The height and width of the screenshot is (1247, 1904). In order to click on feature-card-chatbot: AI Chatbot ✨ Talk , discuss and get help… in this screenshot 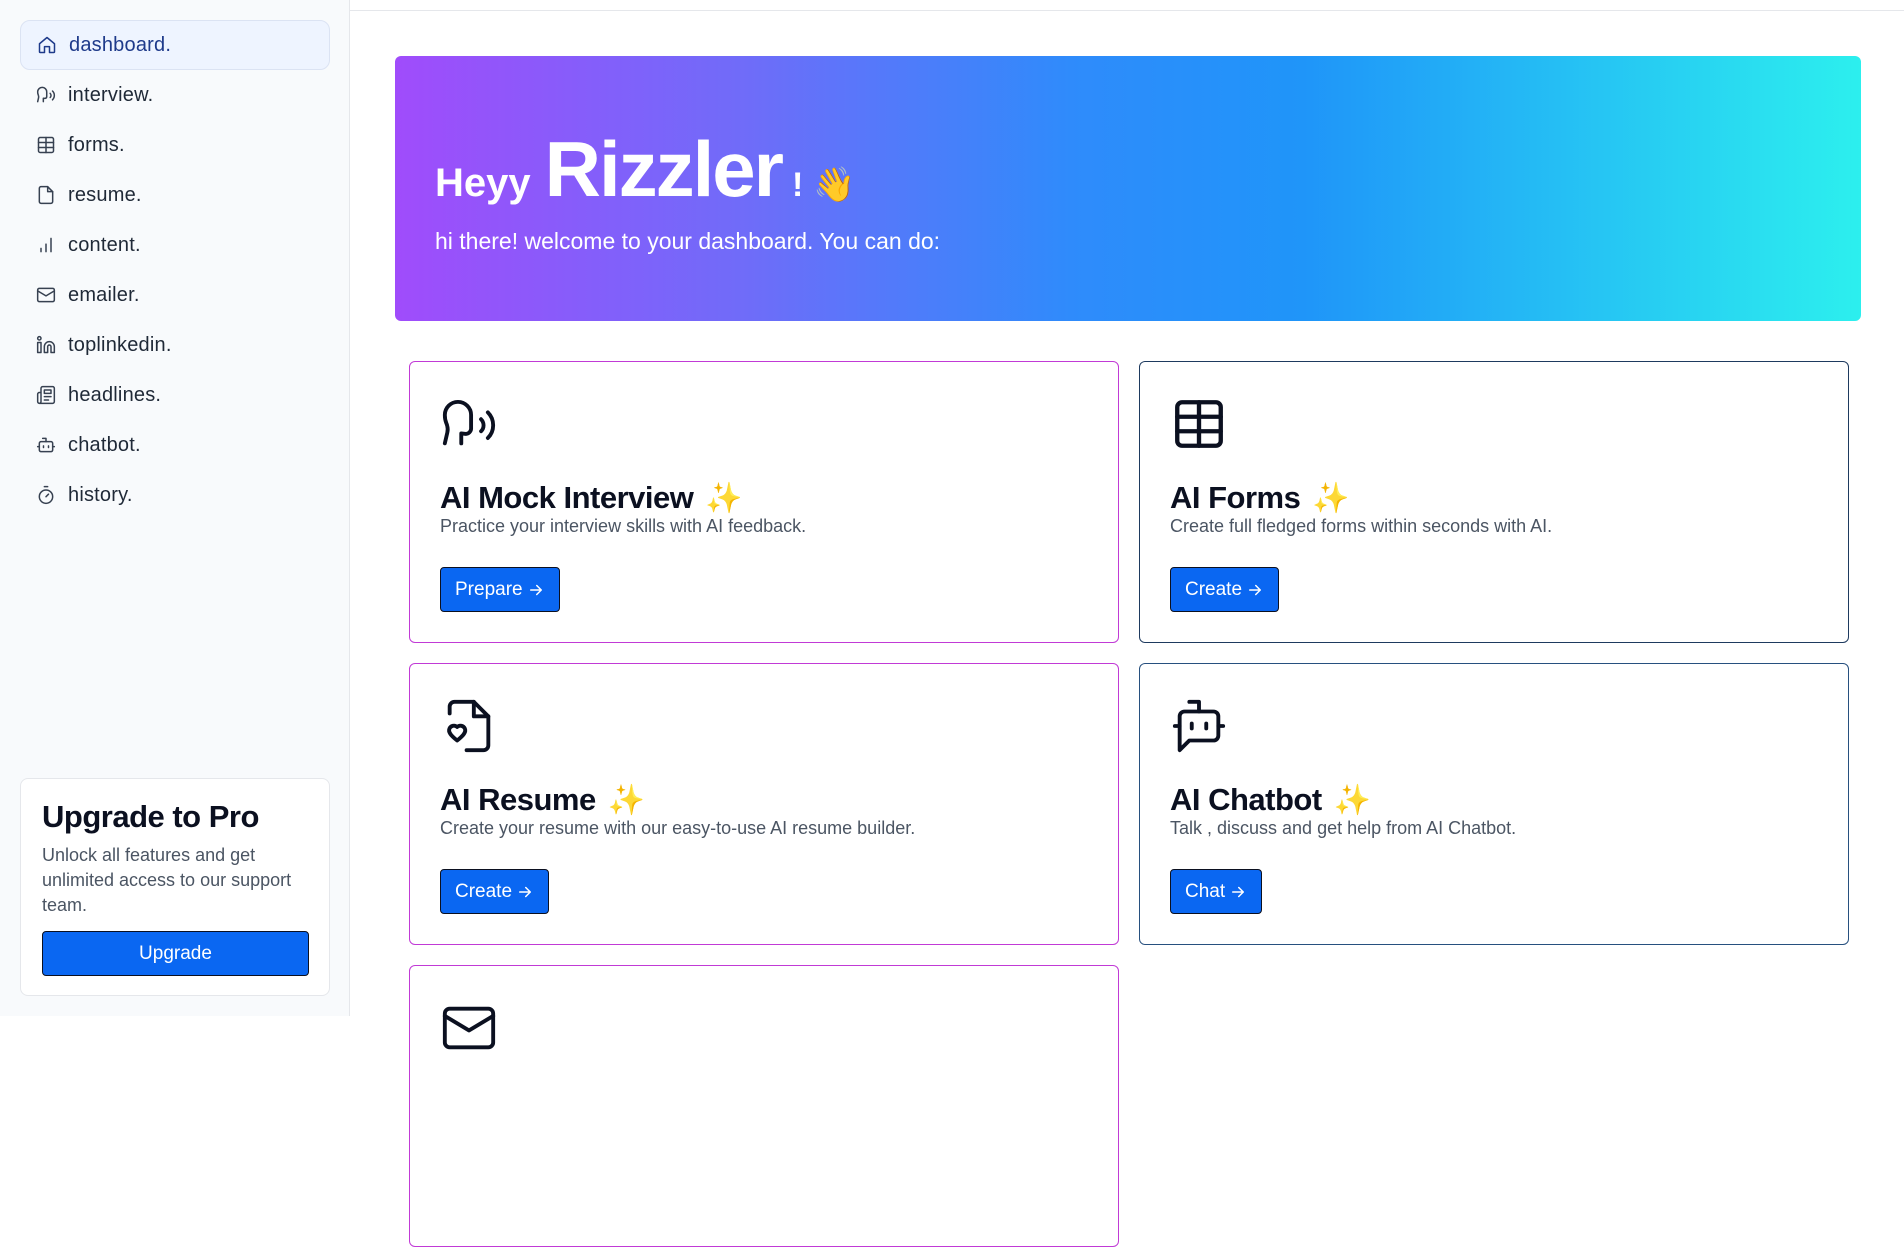, I will do `click(1494, 804)`.